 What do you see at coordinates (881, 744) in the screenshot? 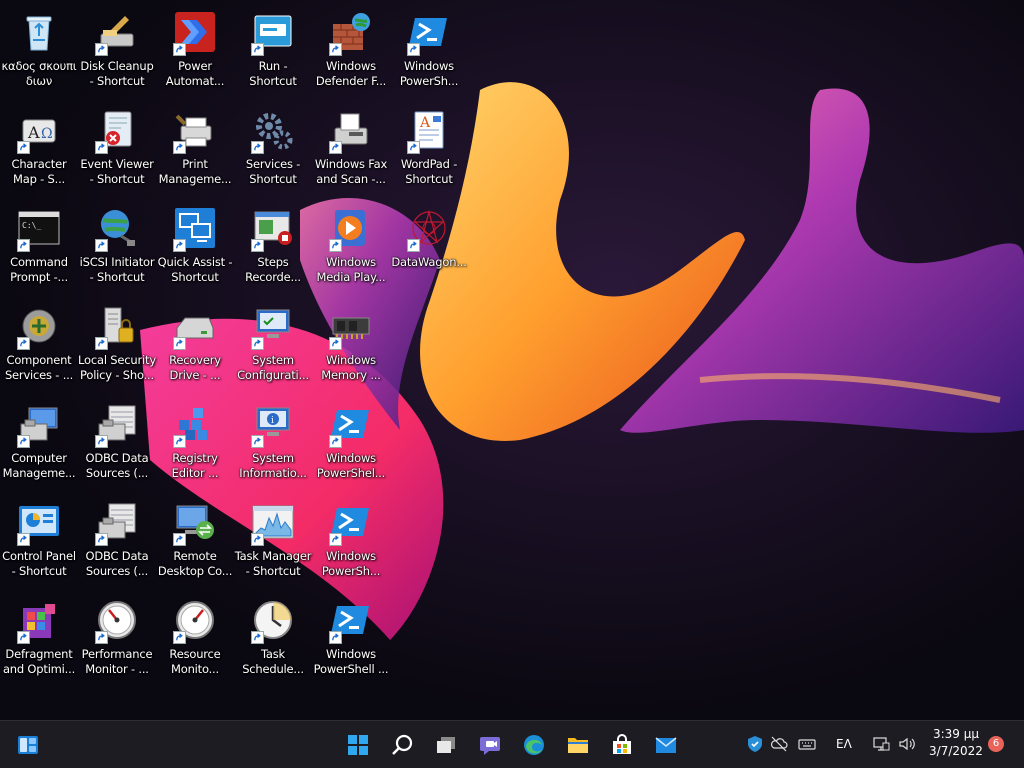
I see `network-tray` at bounding box center [881, 744].